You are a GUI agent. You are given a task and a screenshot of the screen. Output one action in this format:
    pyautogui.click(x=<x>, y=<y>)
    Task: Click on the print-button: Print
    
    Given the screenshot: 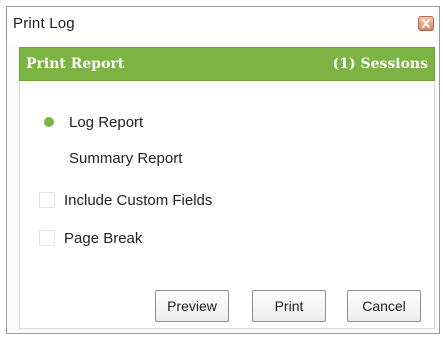 What is the action you would take?
    pyautogui.click(x=289, y=306)
    